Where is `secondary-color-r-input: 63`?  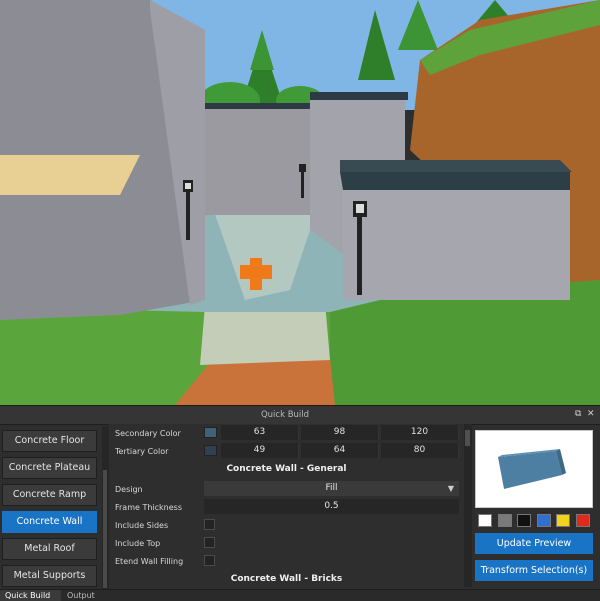
secondary-color-r-input: 63 is located at coordinates (260, 432).